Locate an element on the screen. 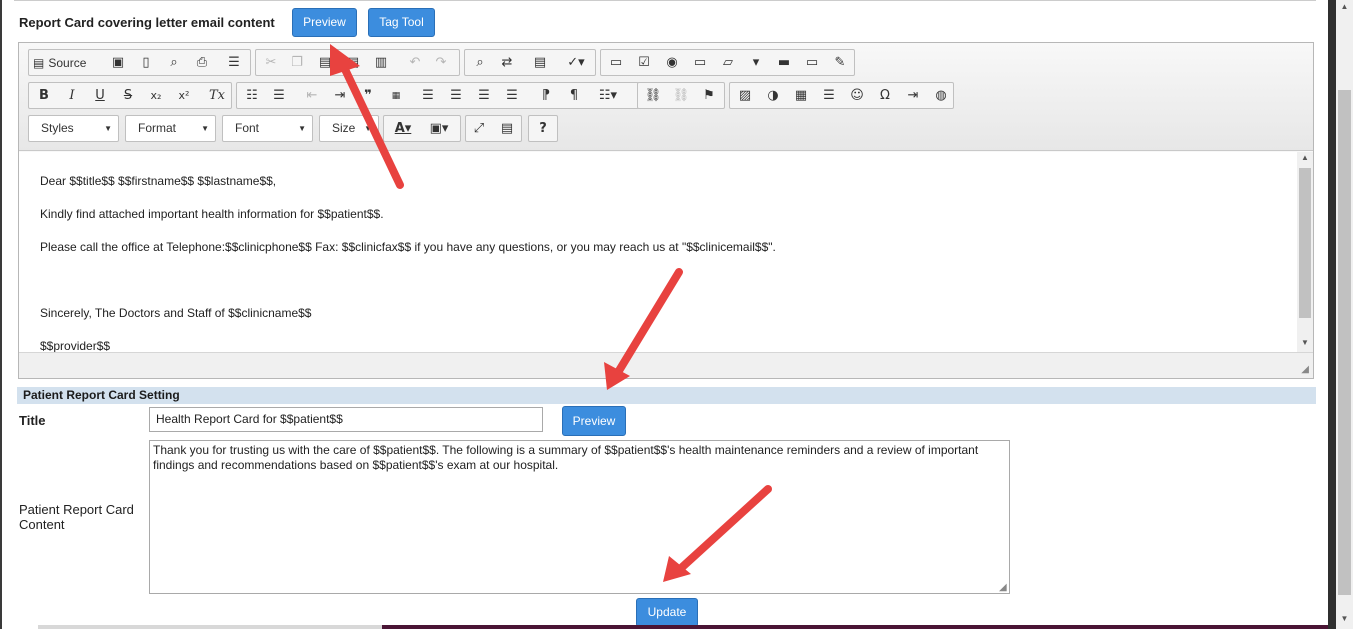 This screenshot has width=1353, height=629. editor-scrollbar: ▲ ▼ is located at coordinates (1305, 252).